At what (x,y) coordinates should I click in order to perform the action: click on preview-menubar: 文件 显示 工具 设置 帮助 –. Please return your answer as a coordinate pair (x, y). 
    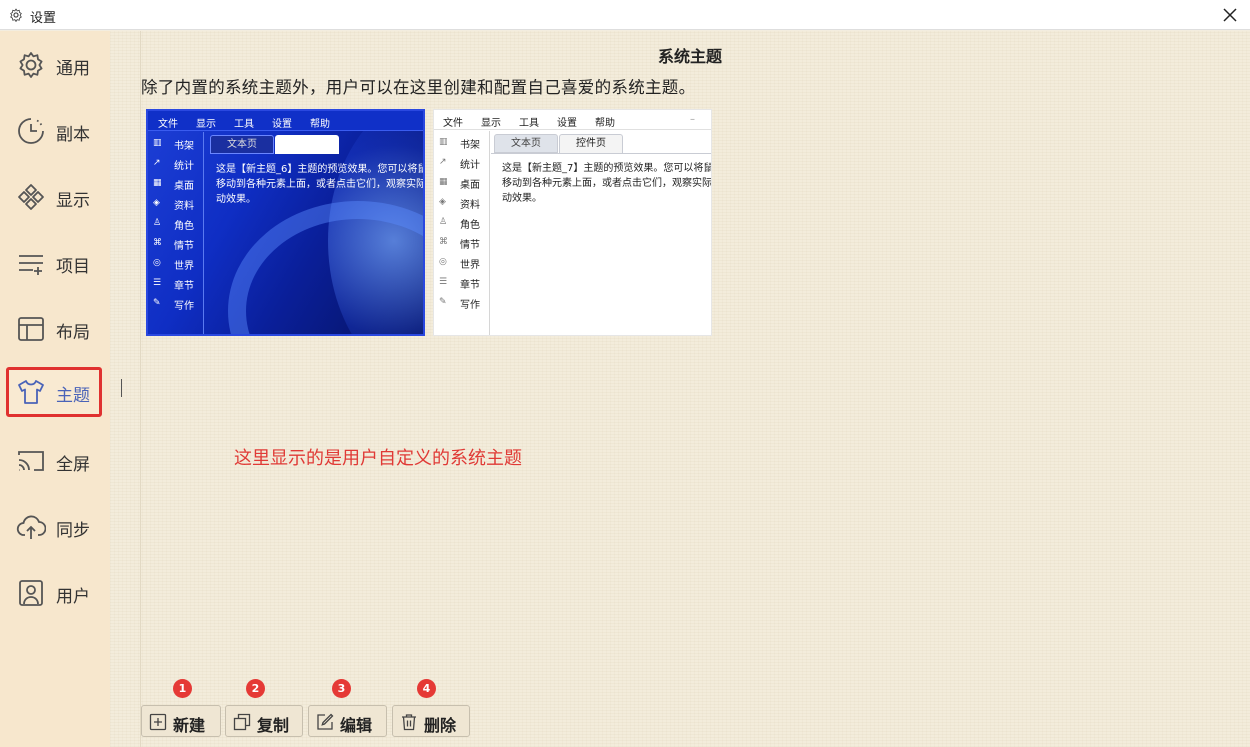
    Looking at the image, I should click on (572, 120).